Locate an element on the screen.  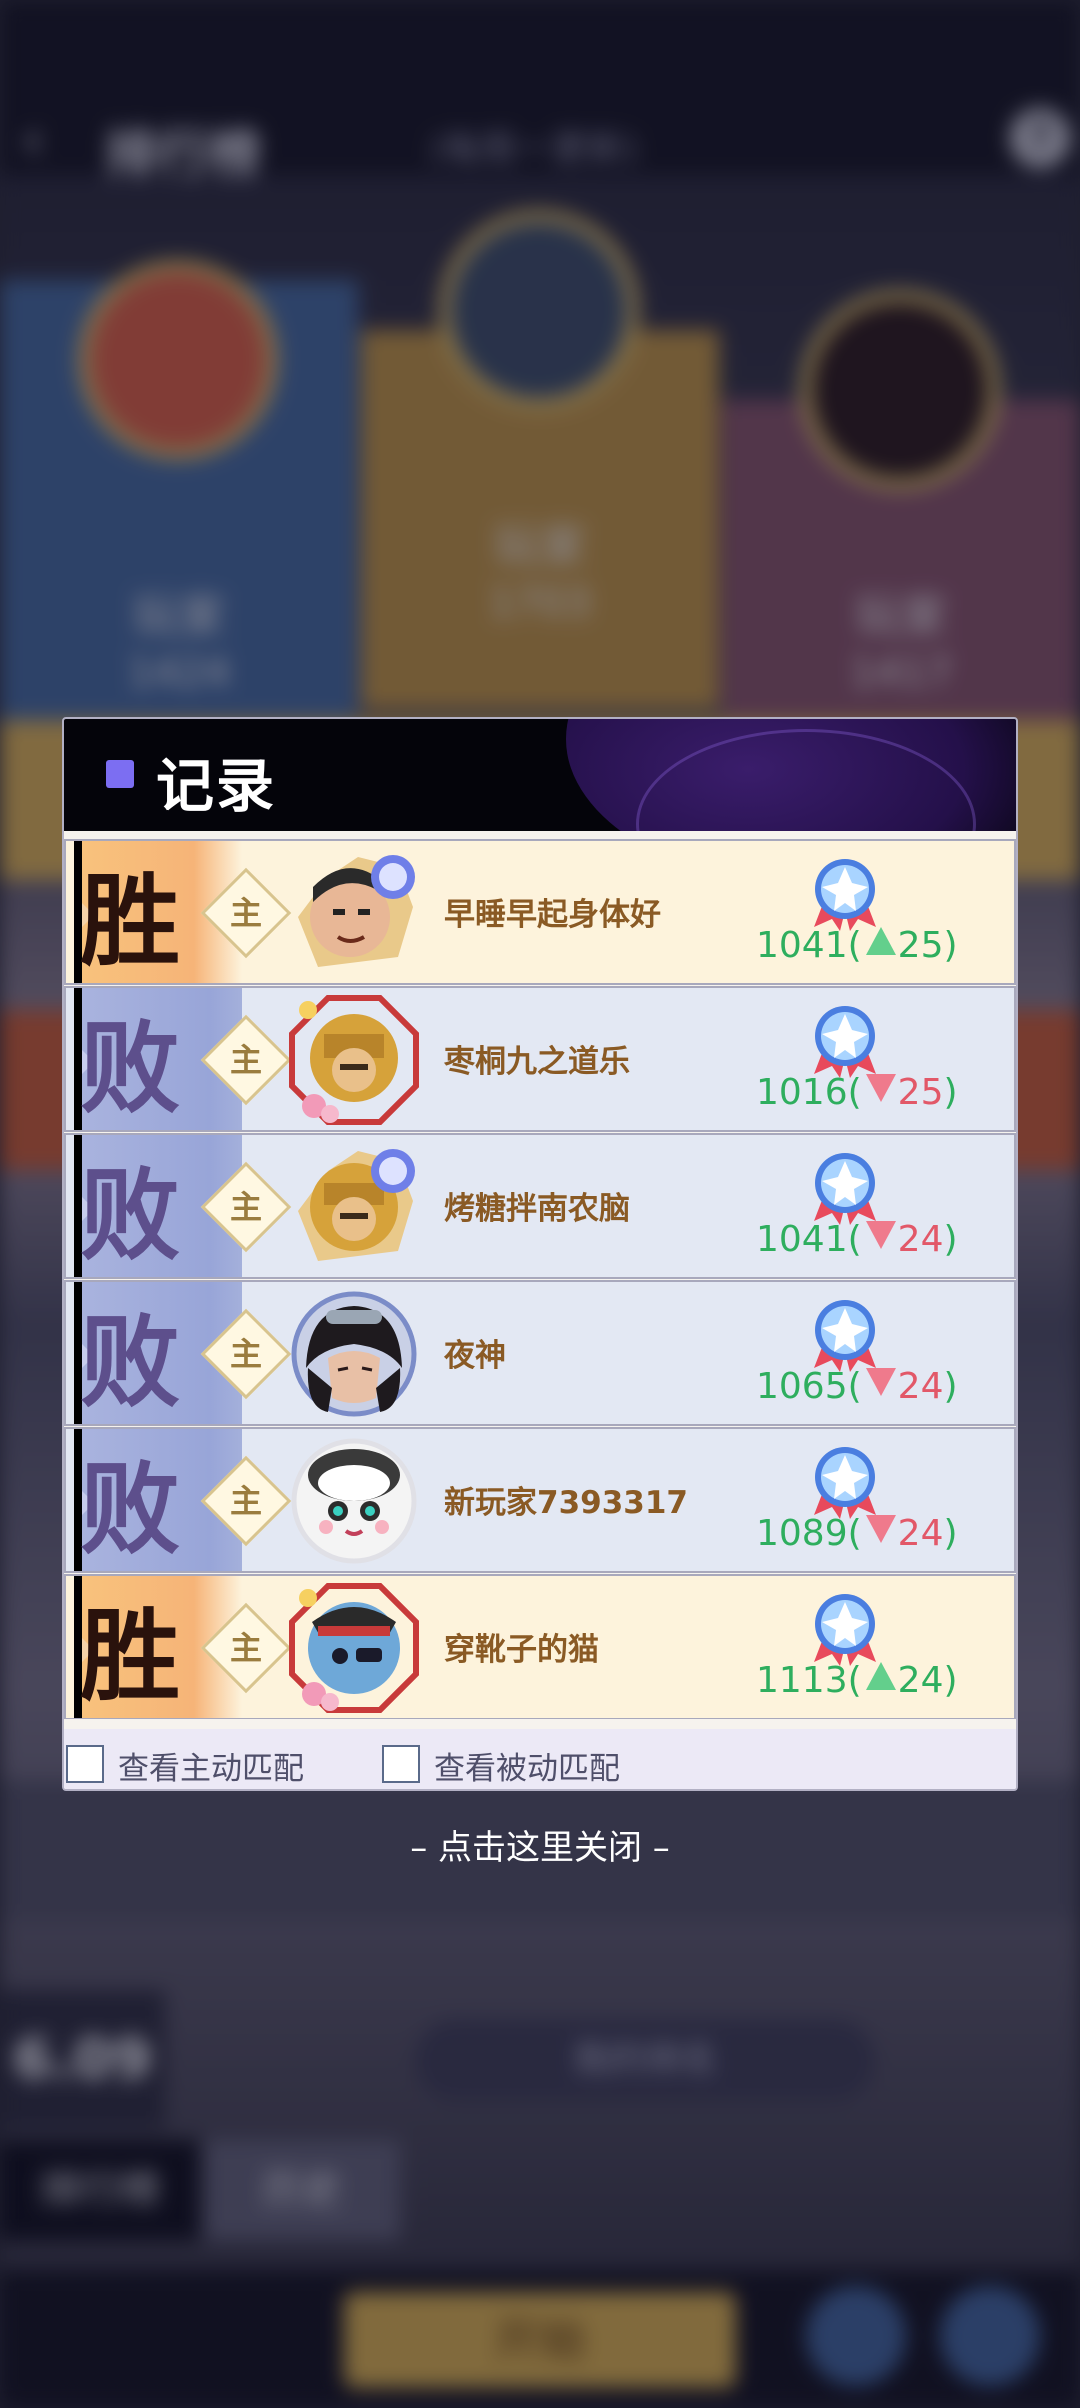
score-line: 1016(25) is located at coordinates (857, 1092).